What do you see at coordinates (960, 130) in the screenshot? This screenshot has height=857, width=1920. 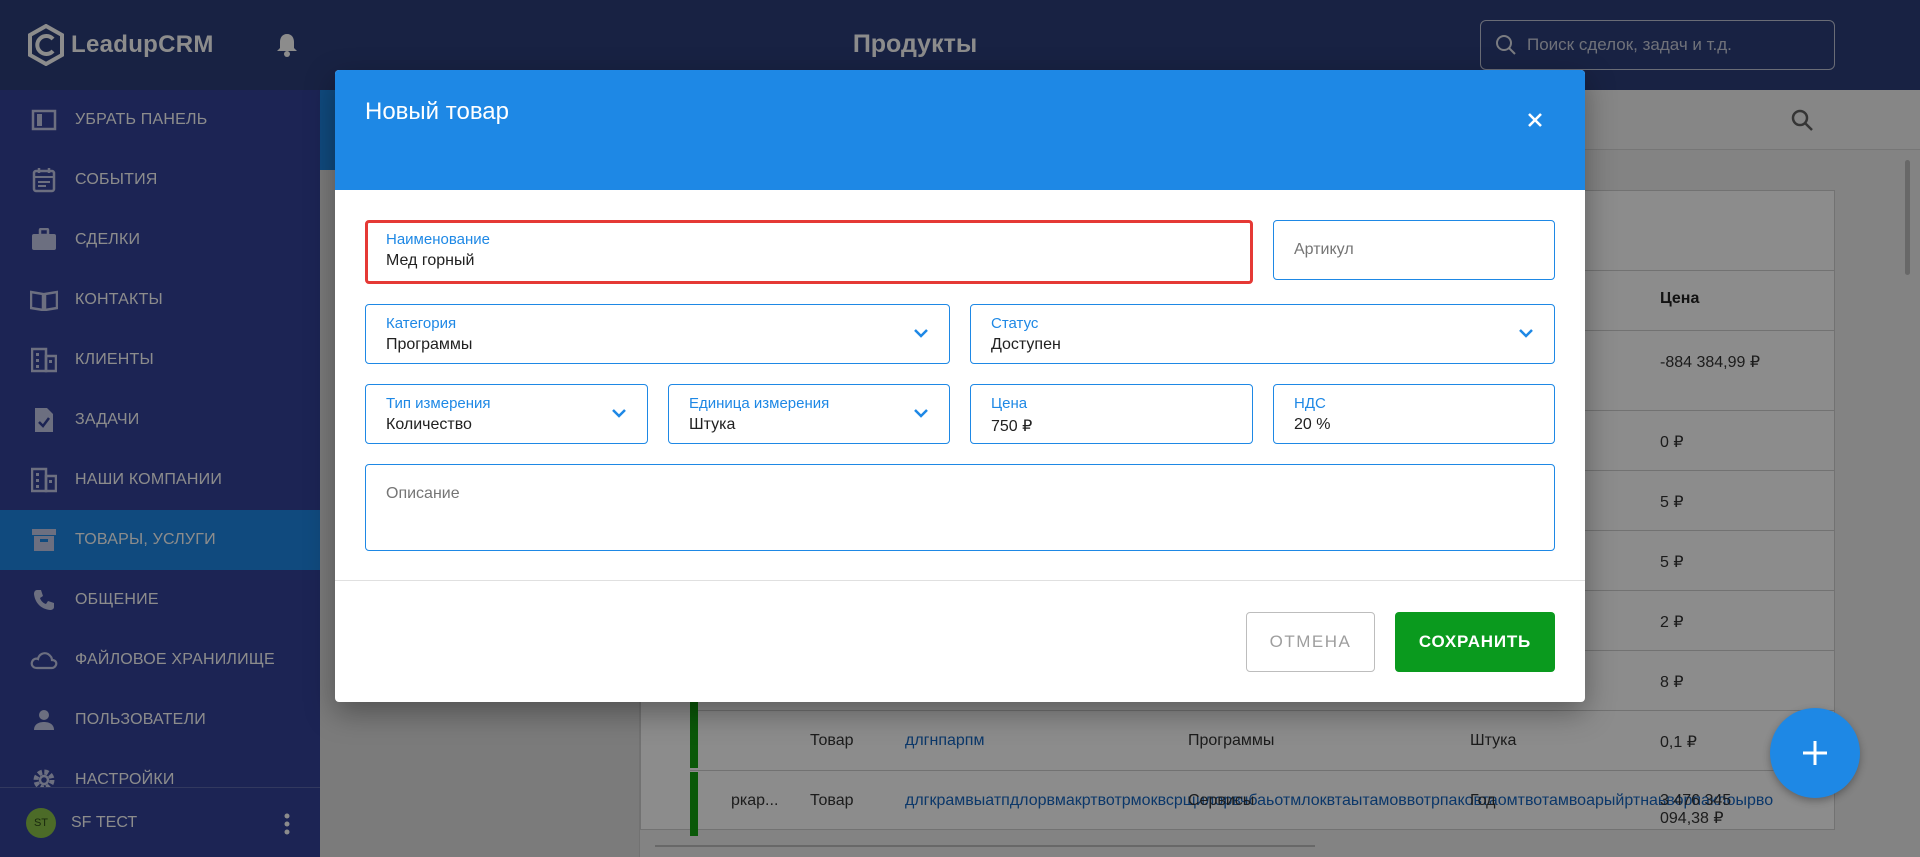 I see `dialog-header: Новый товар` at bounding box center [960, 130].